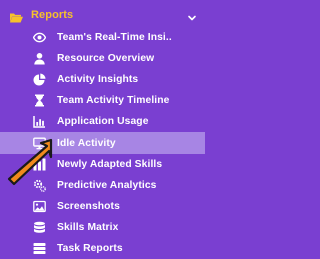 Image resolution: width=320 pixels, height=259 pixels. I want to click on user-icon, so click(39, 58).